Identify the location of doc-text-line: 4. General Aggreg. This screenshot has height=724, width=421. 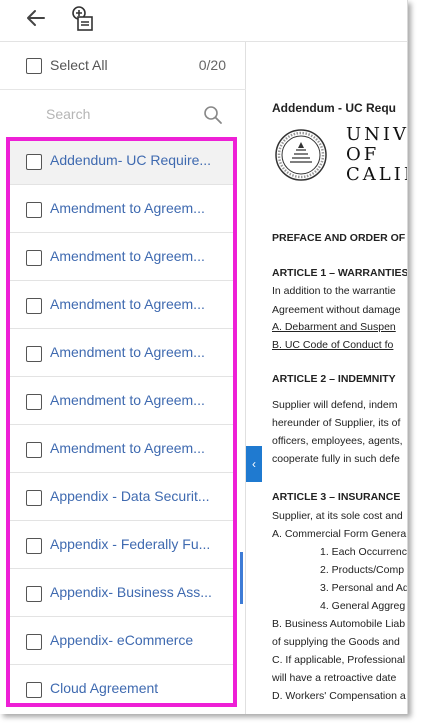
(363, 606).